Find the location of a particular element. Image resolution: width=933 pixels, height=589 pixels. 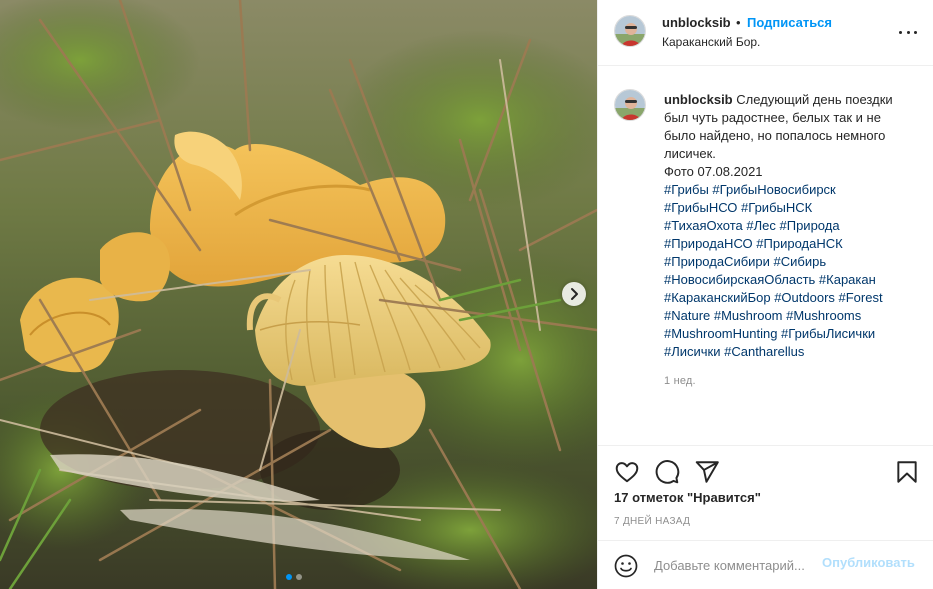

caption-photo-date: Фото 07.08.2021 is located at coordinates (713, 171).